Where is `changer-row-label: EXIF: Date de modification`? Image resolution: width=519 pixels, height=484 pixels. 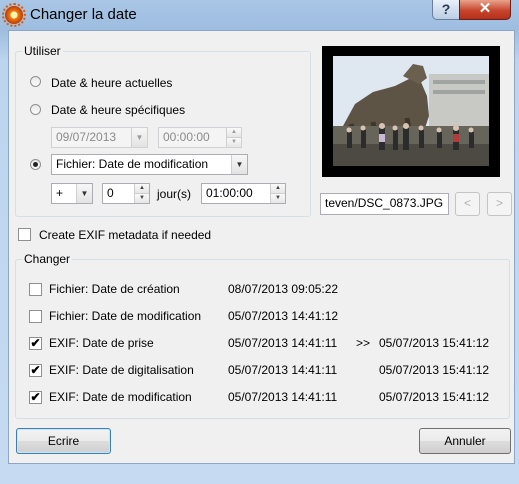 changer-row-label: EXIF: Date de modification is located at coordinates (120, 397).